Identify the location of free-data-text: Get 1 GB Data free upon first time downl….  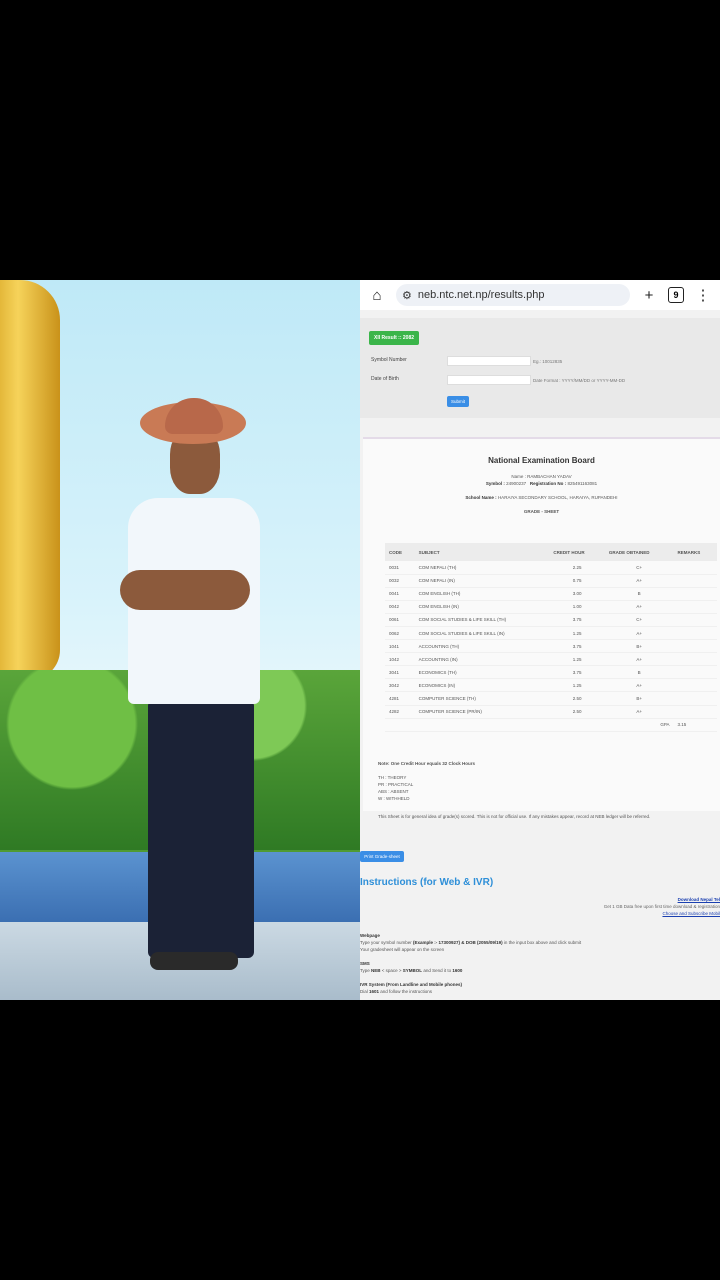
(661, 906).